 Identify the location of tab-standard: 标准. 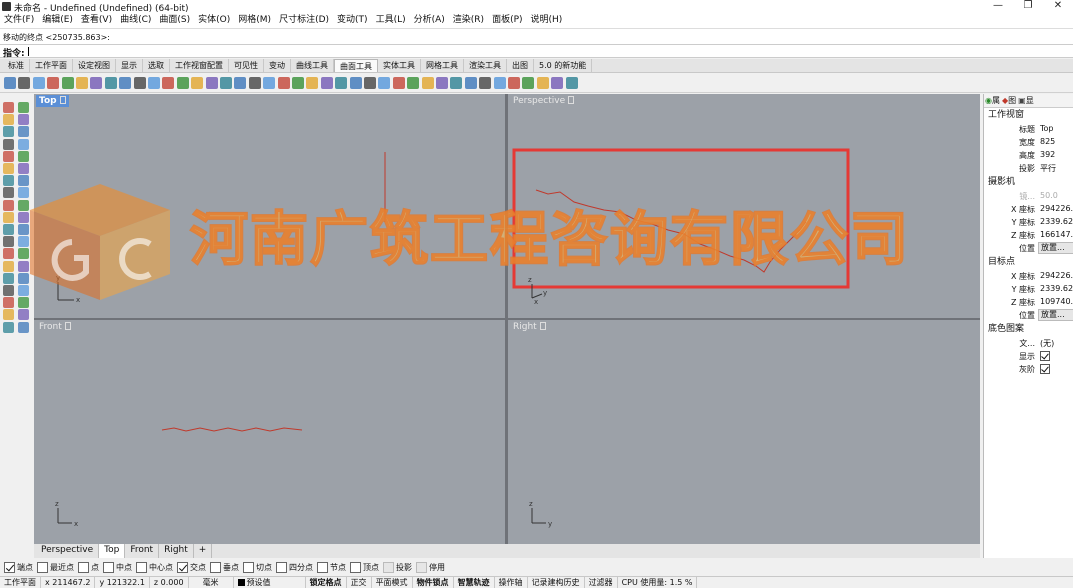
(16, 65).